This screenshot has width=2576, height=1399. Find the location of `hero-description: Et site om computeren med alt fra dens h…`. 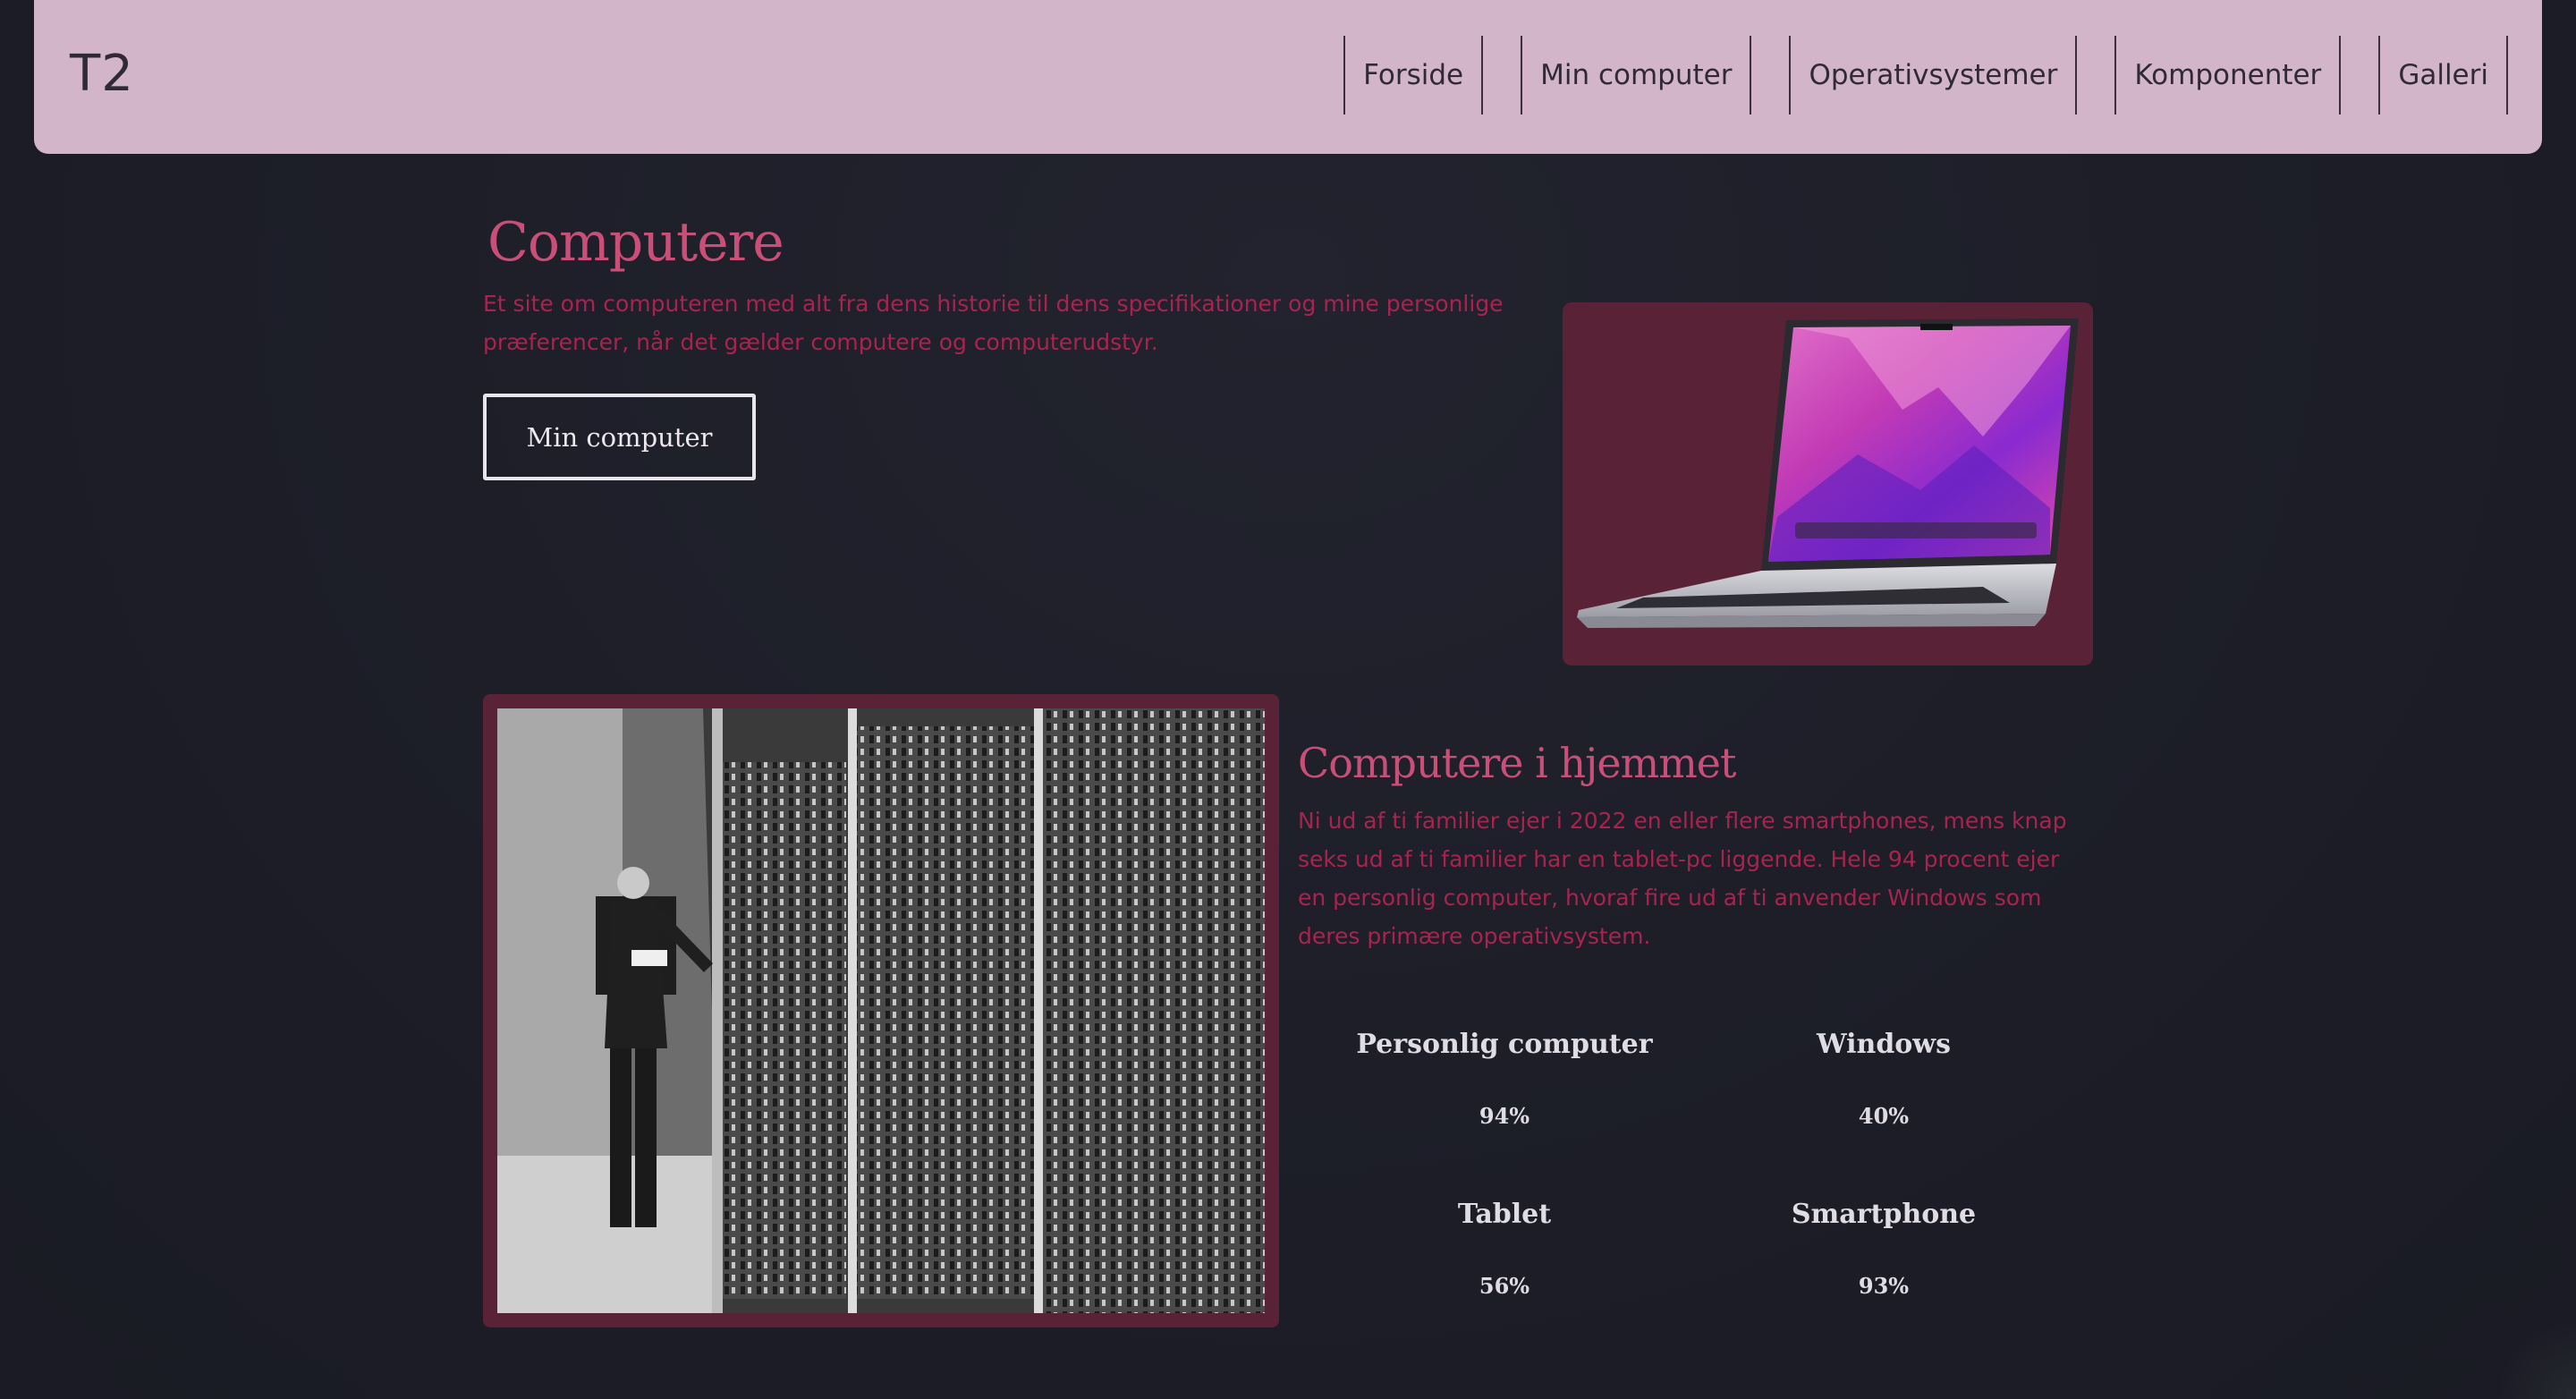

hero-description: Et site om computeren med alt fra dens h… is located at coordinates (993, 323).